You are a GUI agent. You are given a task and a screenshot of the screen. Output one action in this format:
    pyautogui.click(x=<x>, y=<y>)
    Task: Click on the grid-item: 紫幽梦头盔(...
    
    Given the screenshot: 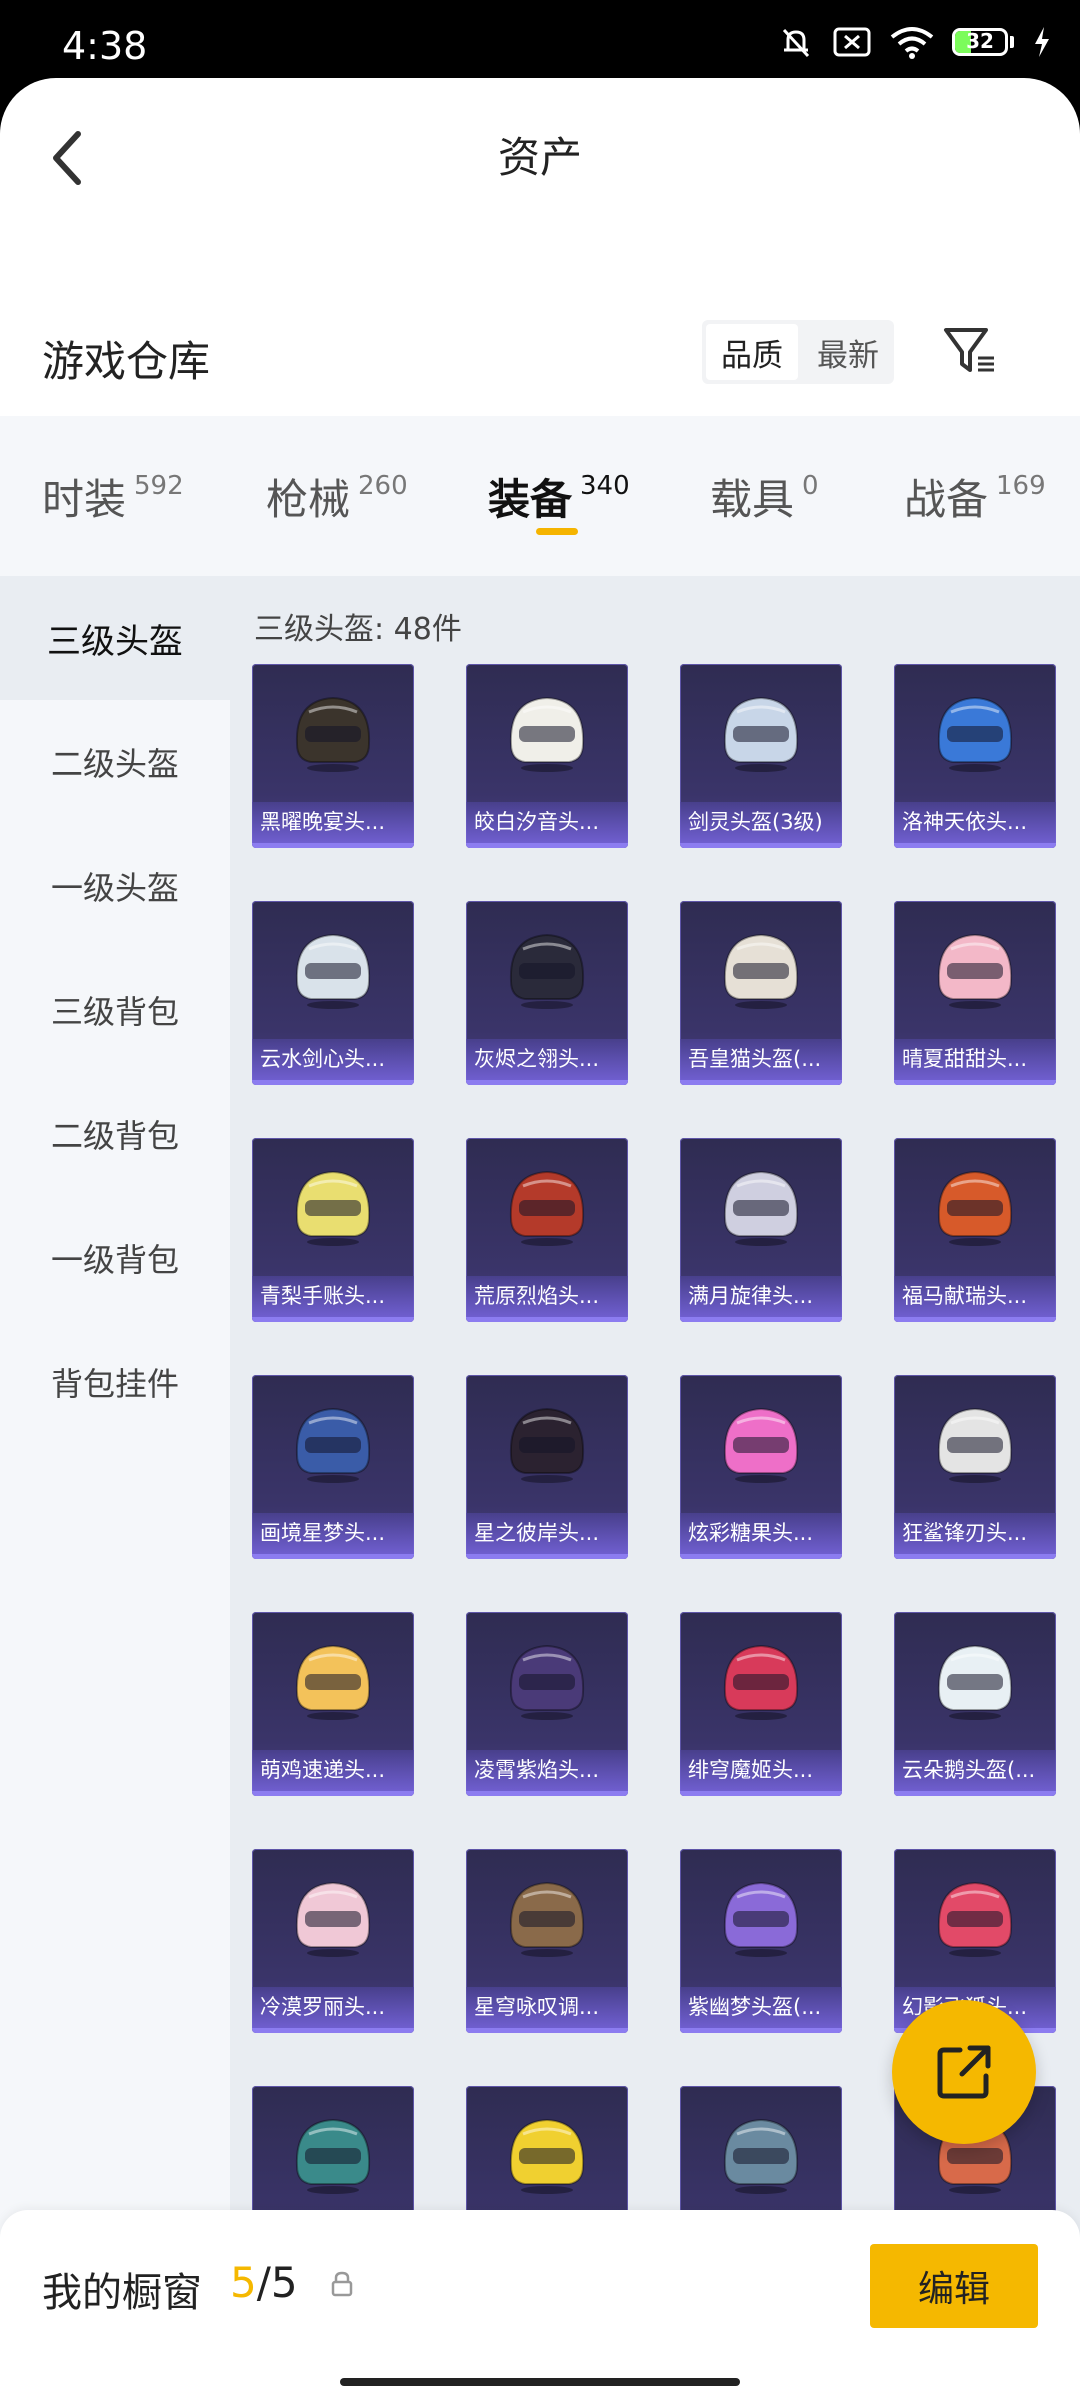 What is the action you would take?
    pyautogui.click(x=761, y=1941)
    